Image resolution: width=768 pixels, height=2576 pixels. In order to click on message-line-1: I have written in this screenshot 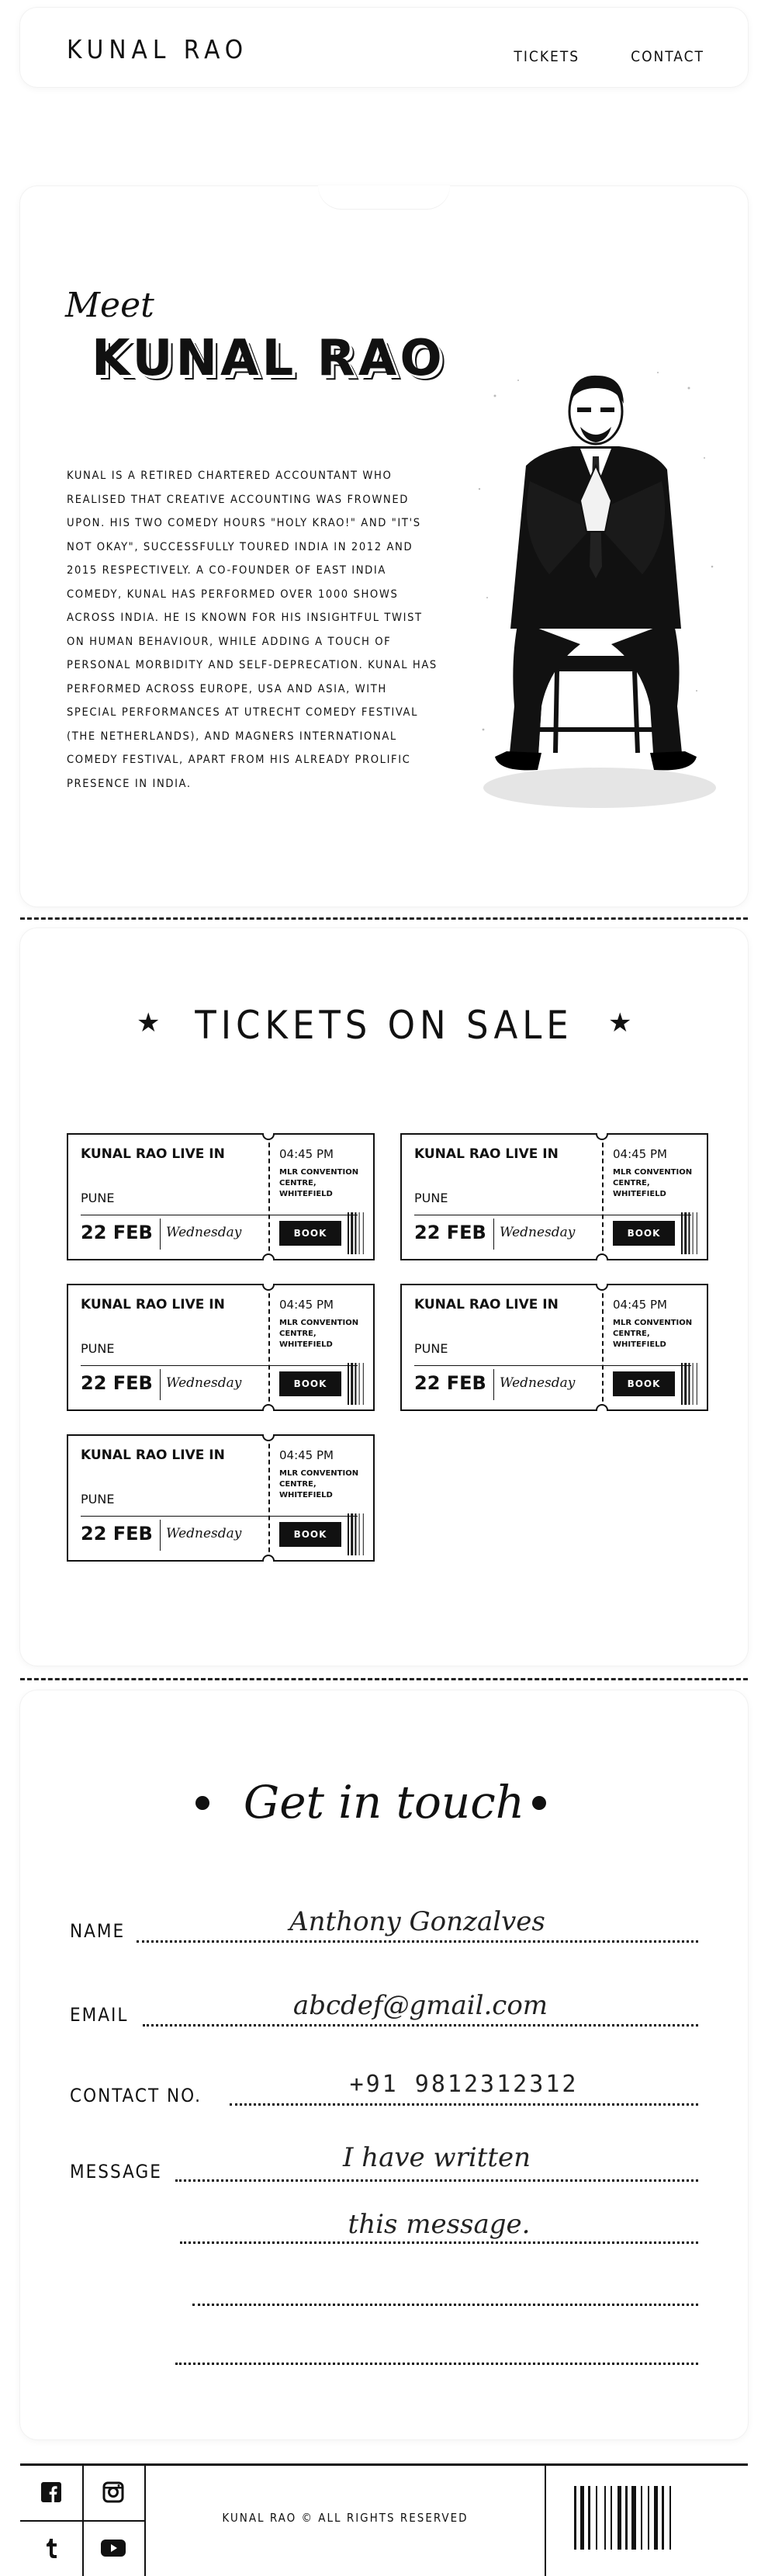, I will do `click(436, 2157)`.